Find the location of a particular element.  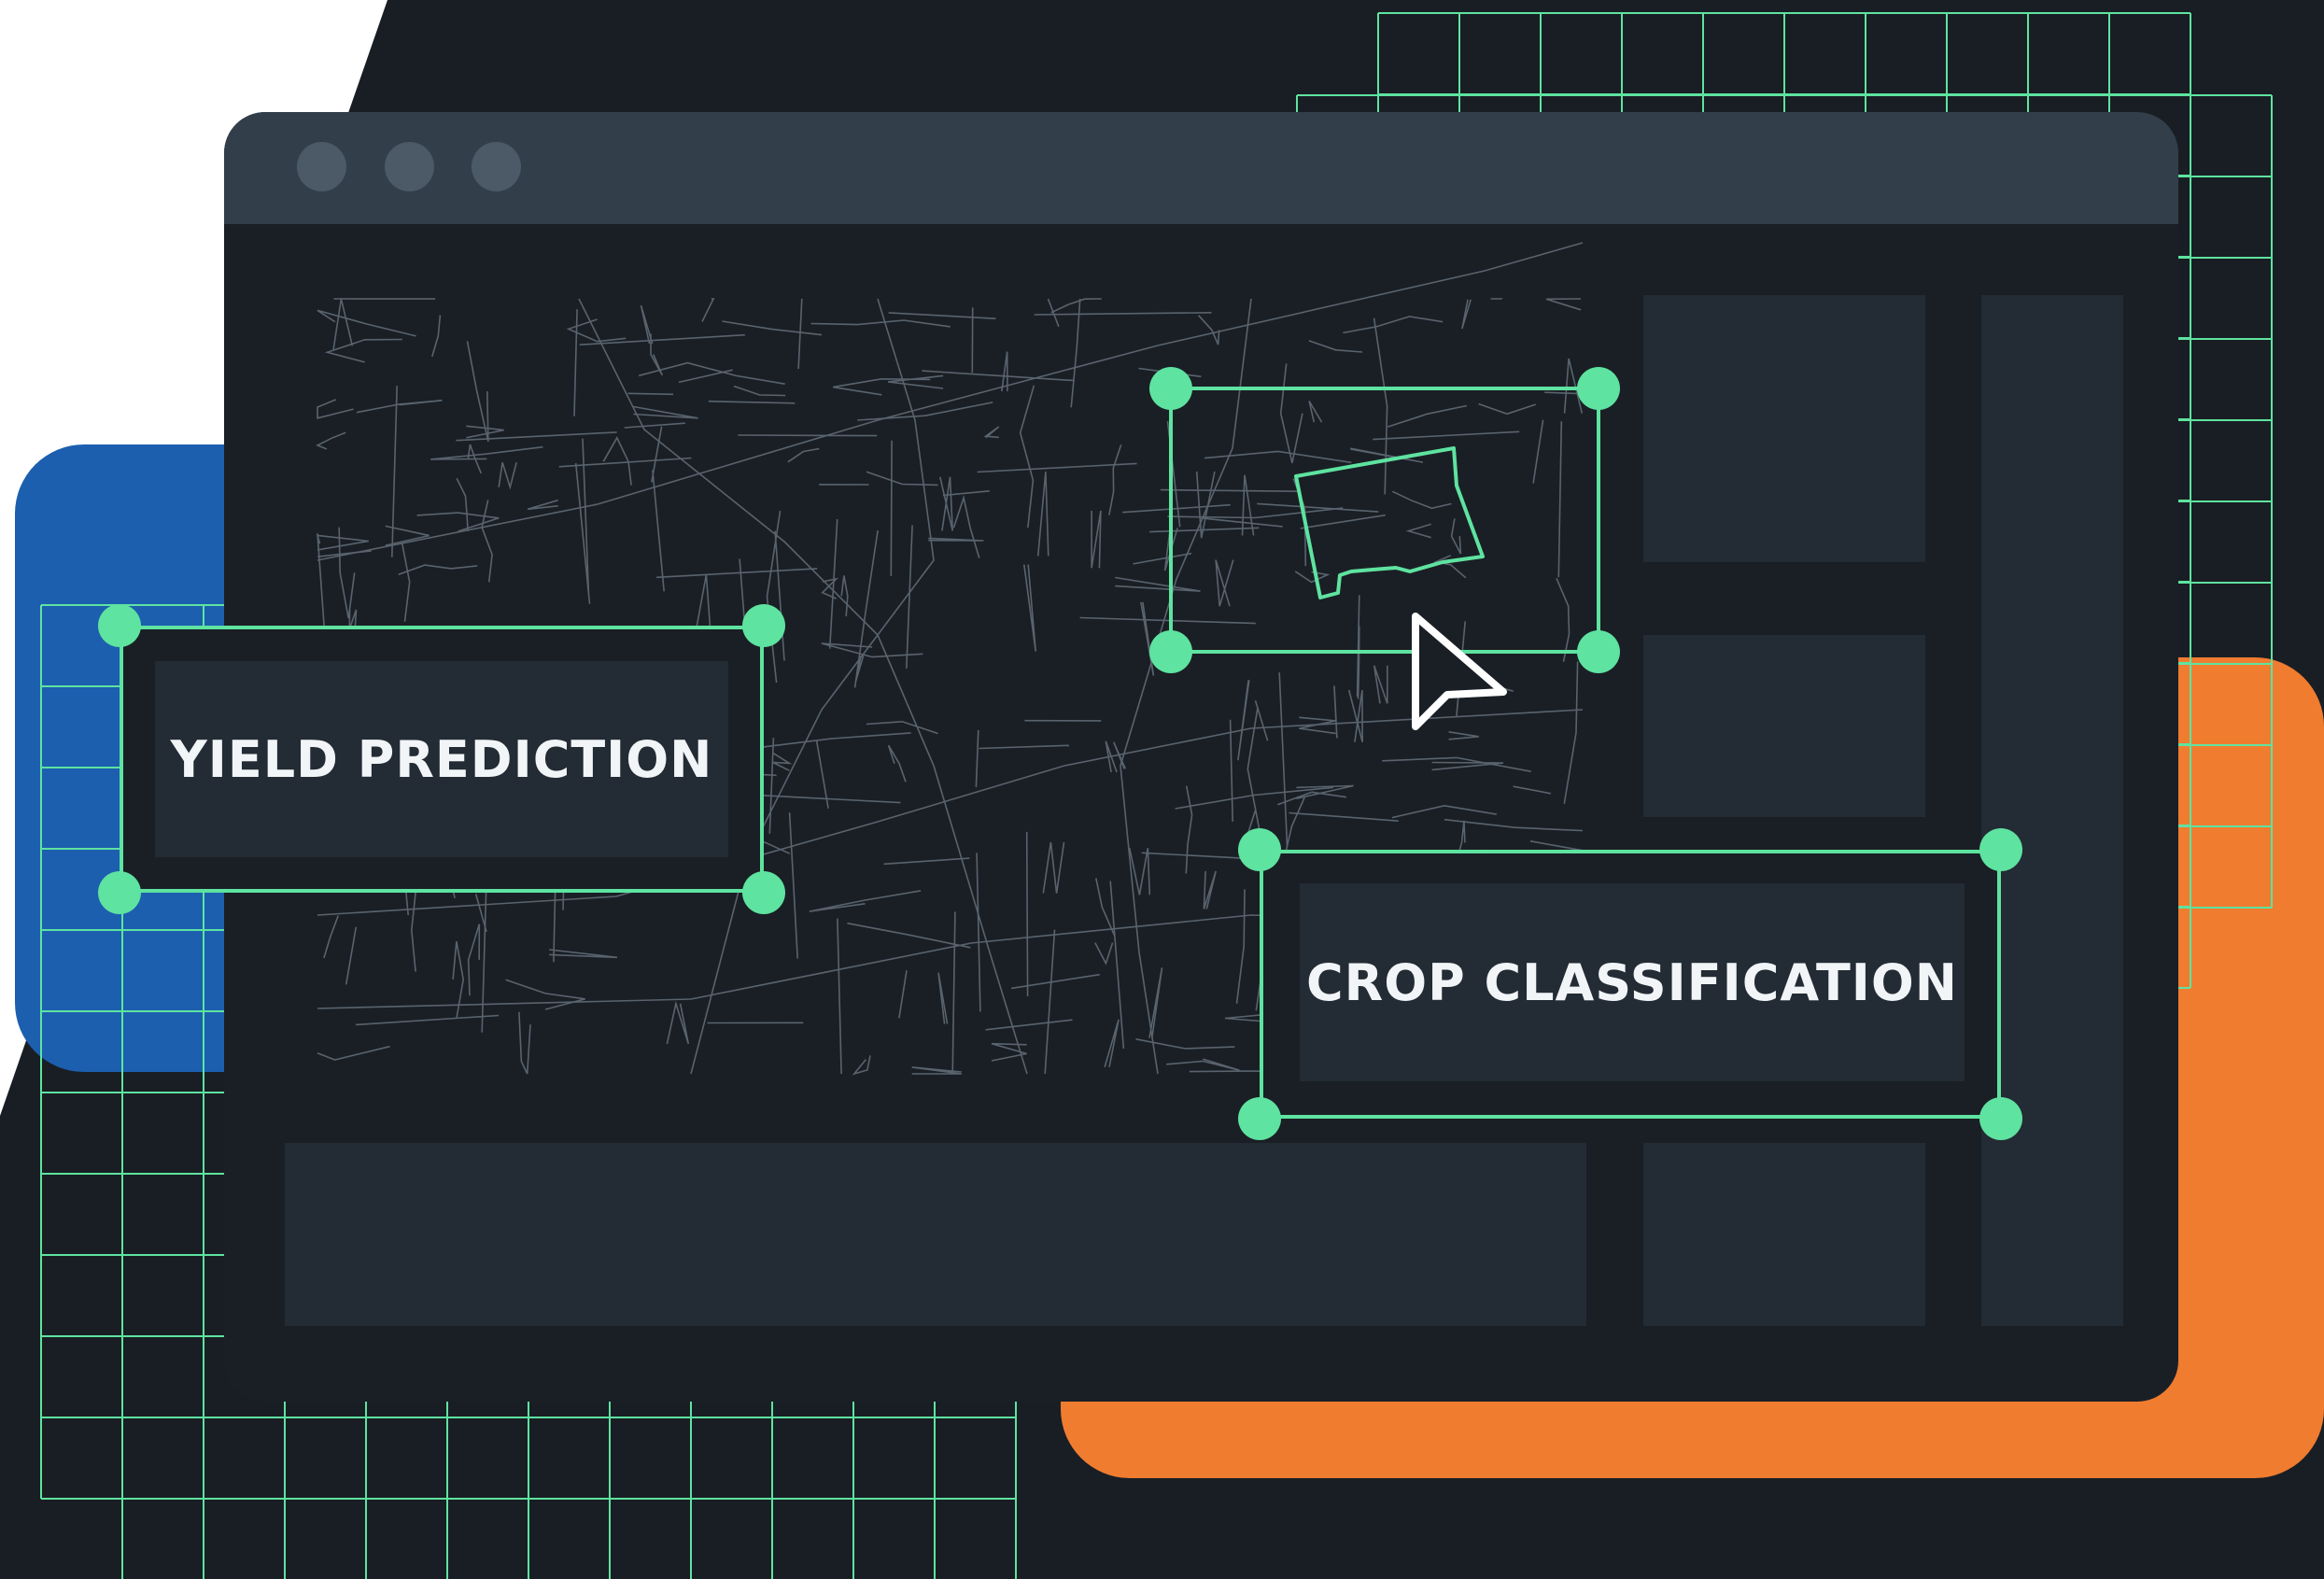

field-boundary-polygon is located at coordinates (1389, 522).